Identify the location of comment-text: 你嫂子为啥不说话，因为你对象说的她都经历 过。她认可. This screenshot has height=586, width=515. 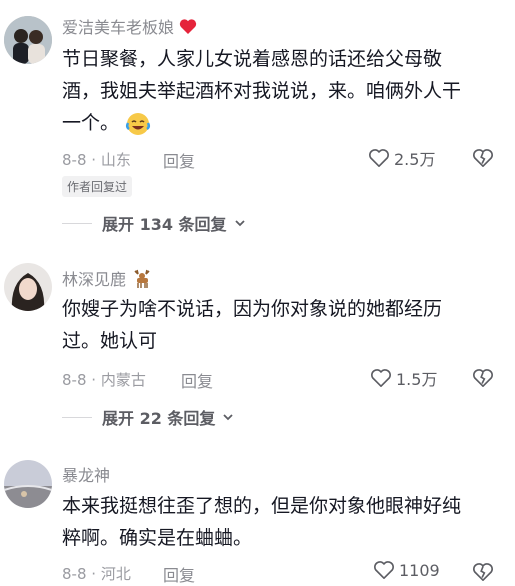
(282, 325).